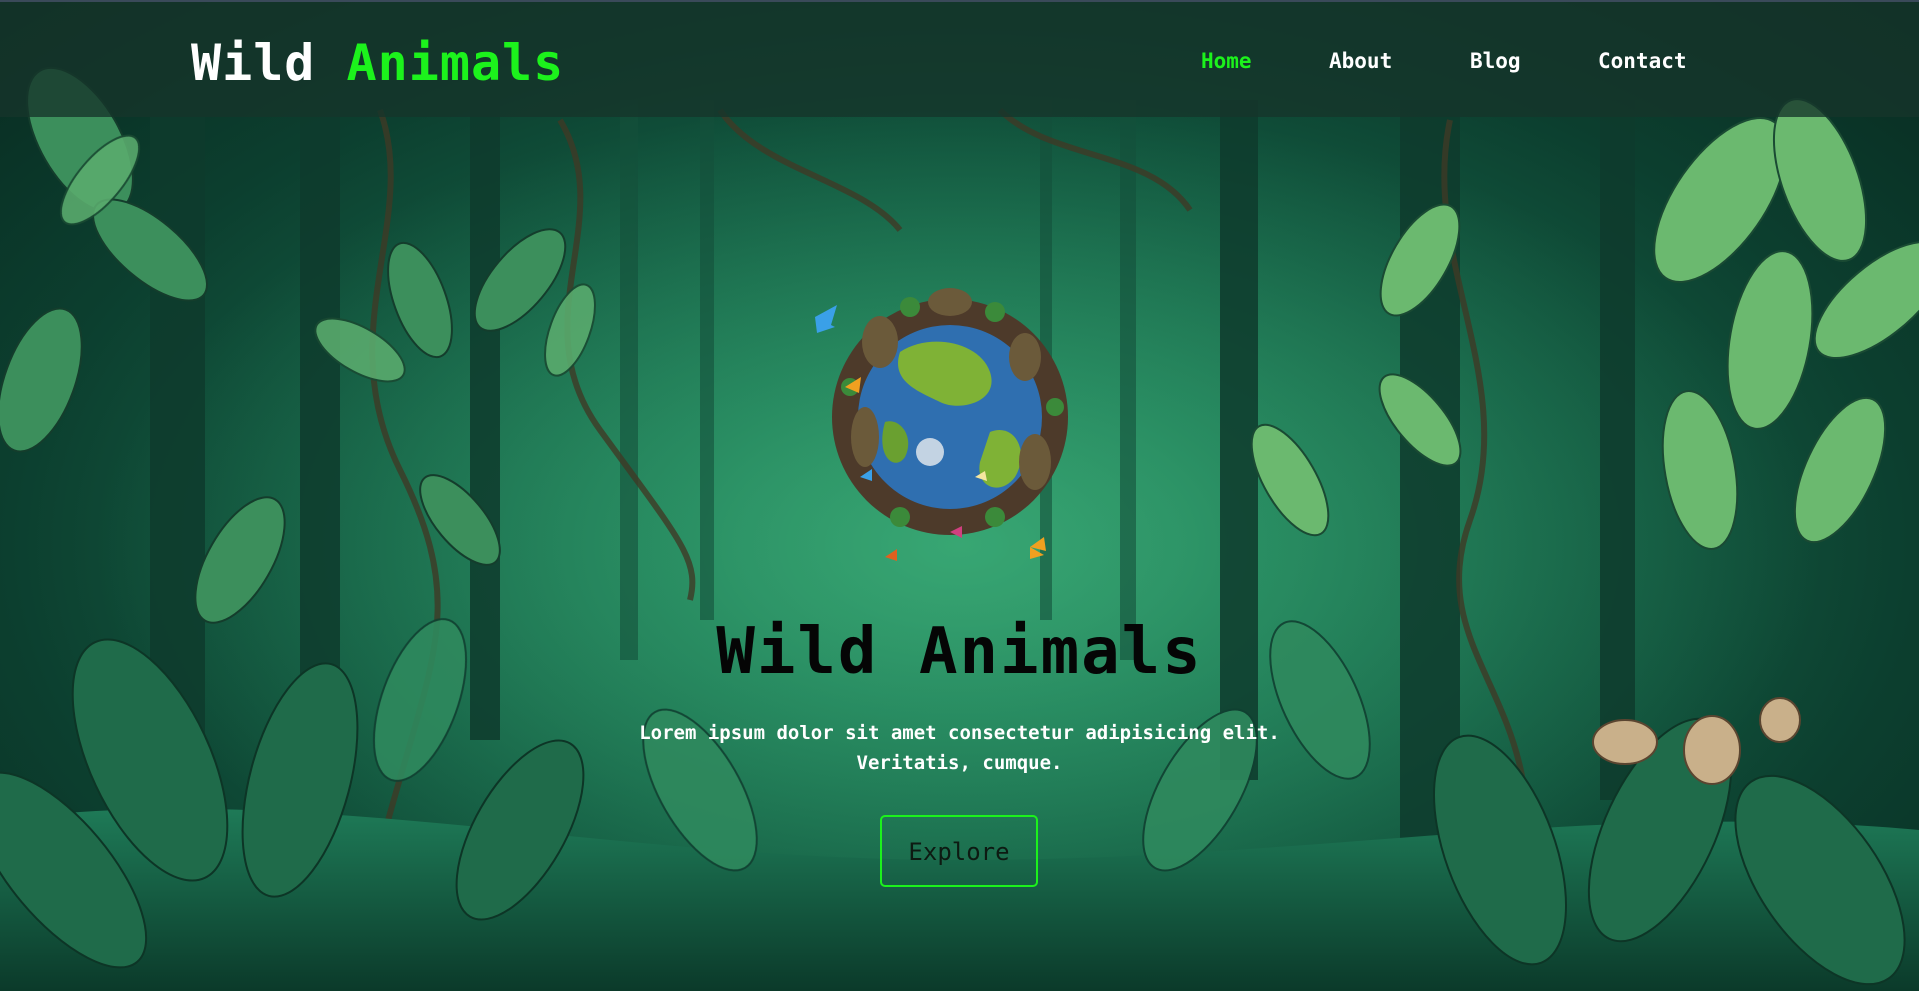 The height and width of the screenshot is (991, 1919). I want to click on logo-word-animals: Animals, so click(455, 63).